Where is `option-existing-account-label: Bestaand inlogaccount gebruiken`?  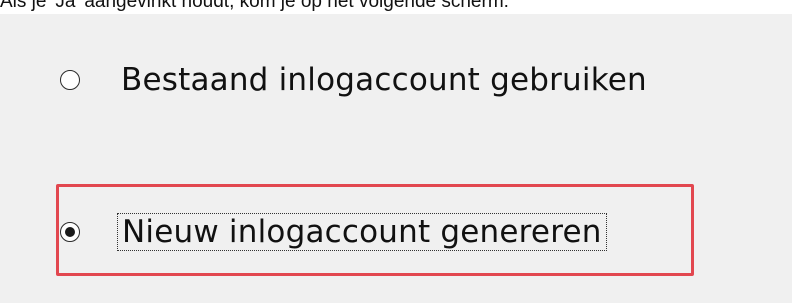
option-existing-account-label: Bestaand inlogaccount gebruiken is located at coordinates (384, 80).